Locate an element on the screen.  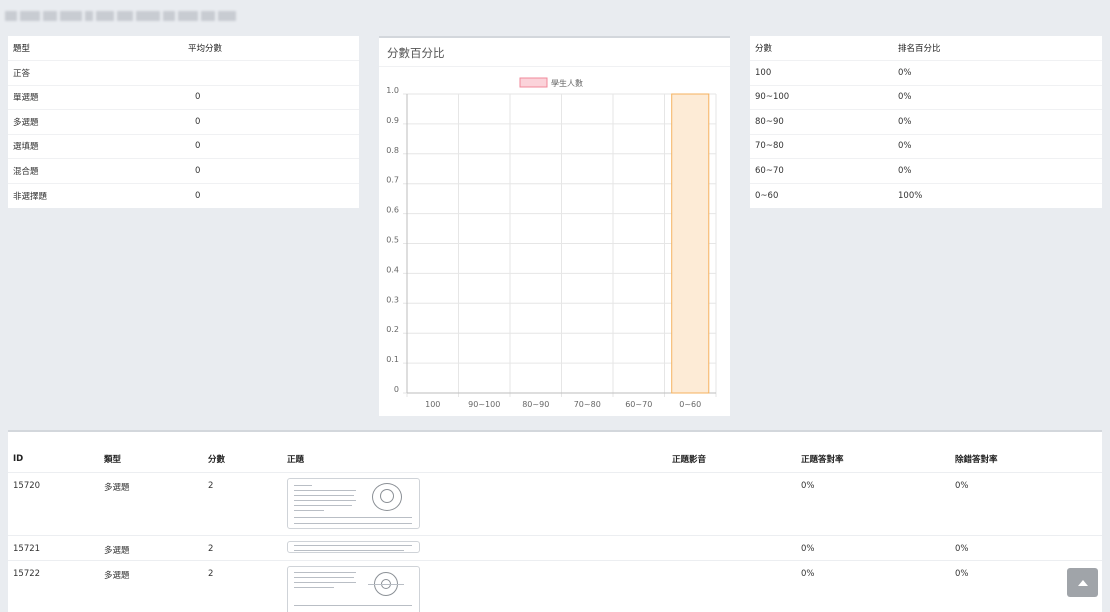
y-tick-label: 0 is located at coordinates (396, 389).